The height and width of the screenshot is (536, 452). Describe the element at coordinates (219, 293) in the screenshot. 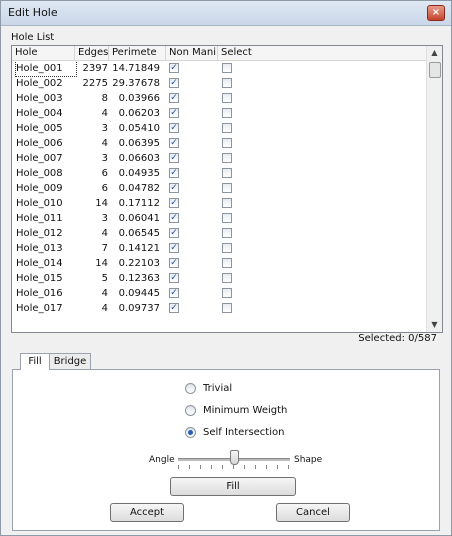

I see `table-row: Hole_016 4 0.09445 ✓` at that location.